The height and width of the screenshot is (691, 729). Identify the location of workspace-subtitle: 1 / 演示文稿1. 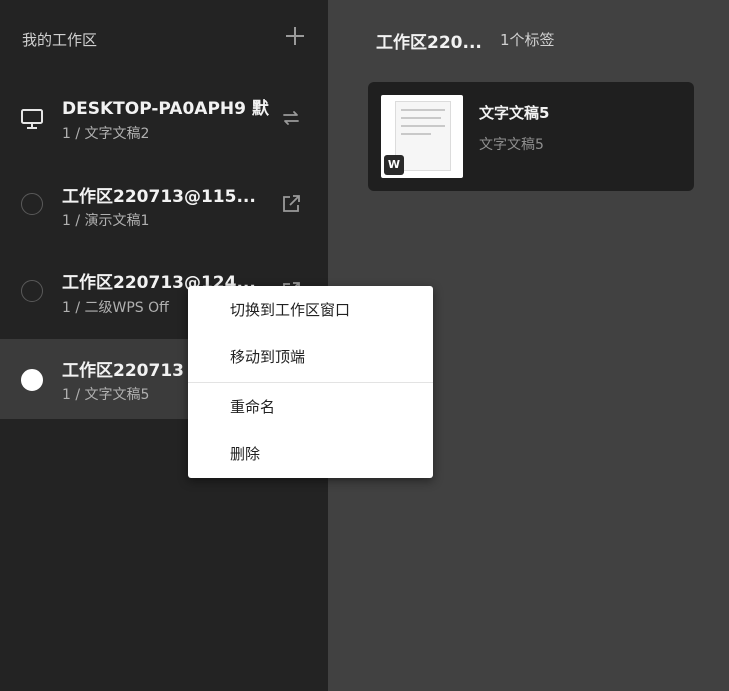
(106, 221).